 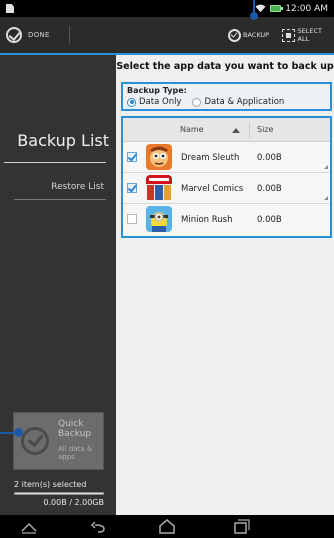 I want to click on sort-ascending-icon, so click(x=236, y=130).